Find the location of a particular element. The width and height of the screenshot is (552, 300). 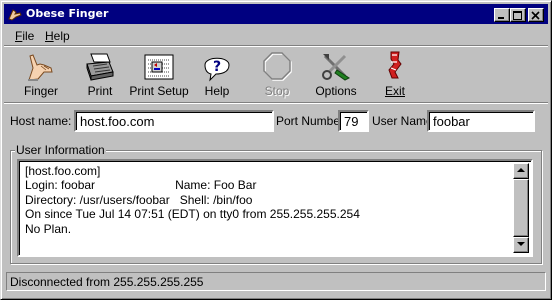

finger-icon is located at coordinates (40, 67).